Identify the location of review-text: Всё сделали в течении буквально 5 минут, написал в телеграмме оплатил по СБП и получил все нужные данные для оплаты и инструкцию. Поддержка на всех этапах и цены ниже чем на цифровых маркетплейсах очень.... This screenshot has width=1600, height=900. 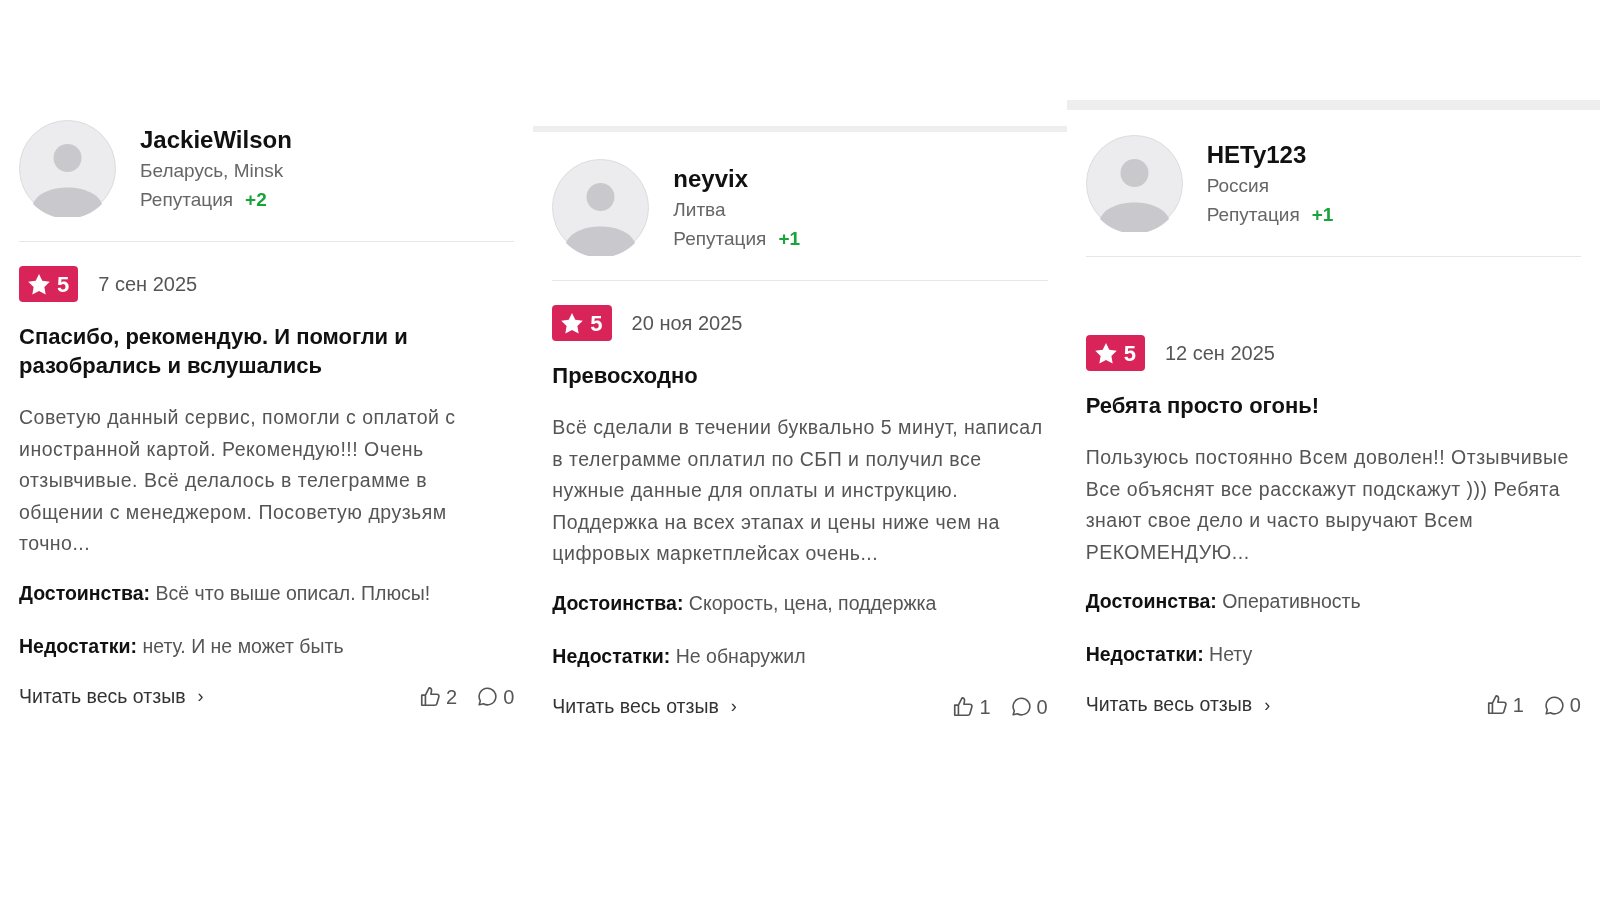
(798, 490).